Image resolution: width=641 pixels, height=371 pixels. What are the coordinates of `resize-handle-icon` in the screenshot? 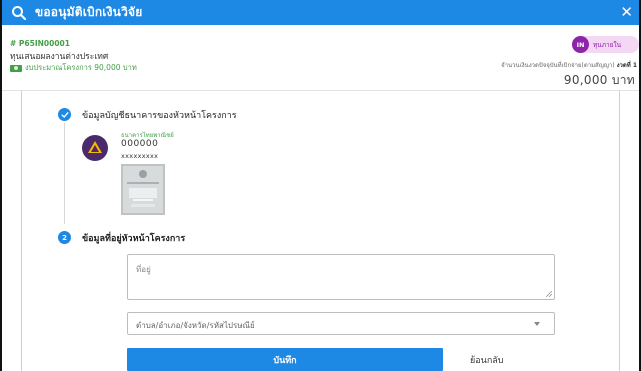 It's located at (549, 294).